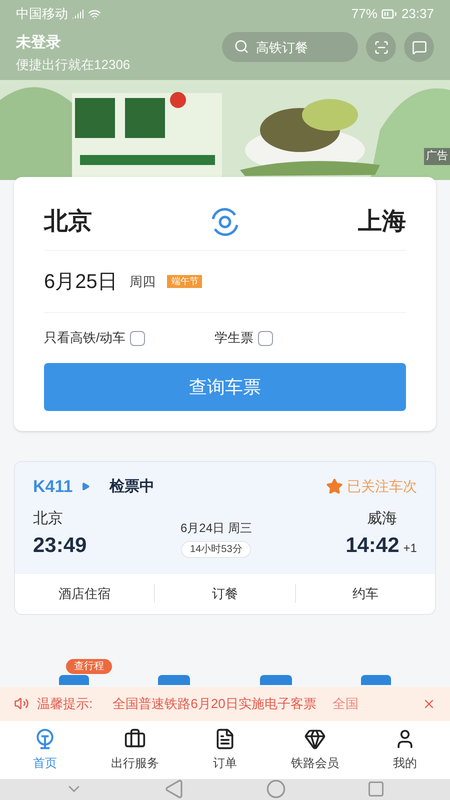 The height and width of the screenshot is (800, 450). Describe the element at coordinates (85, 487) in the screenshot. I see `play-icon` at that location.